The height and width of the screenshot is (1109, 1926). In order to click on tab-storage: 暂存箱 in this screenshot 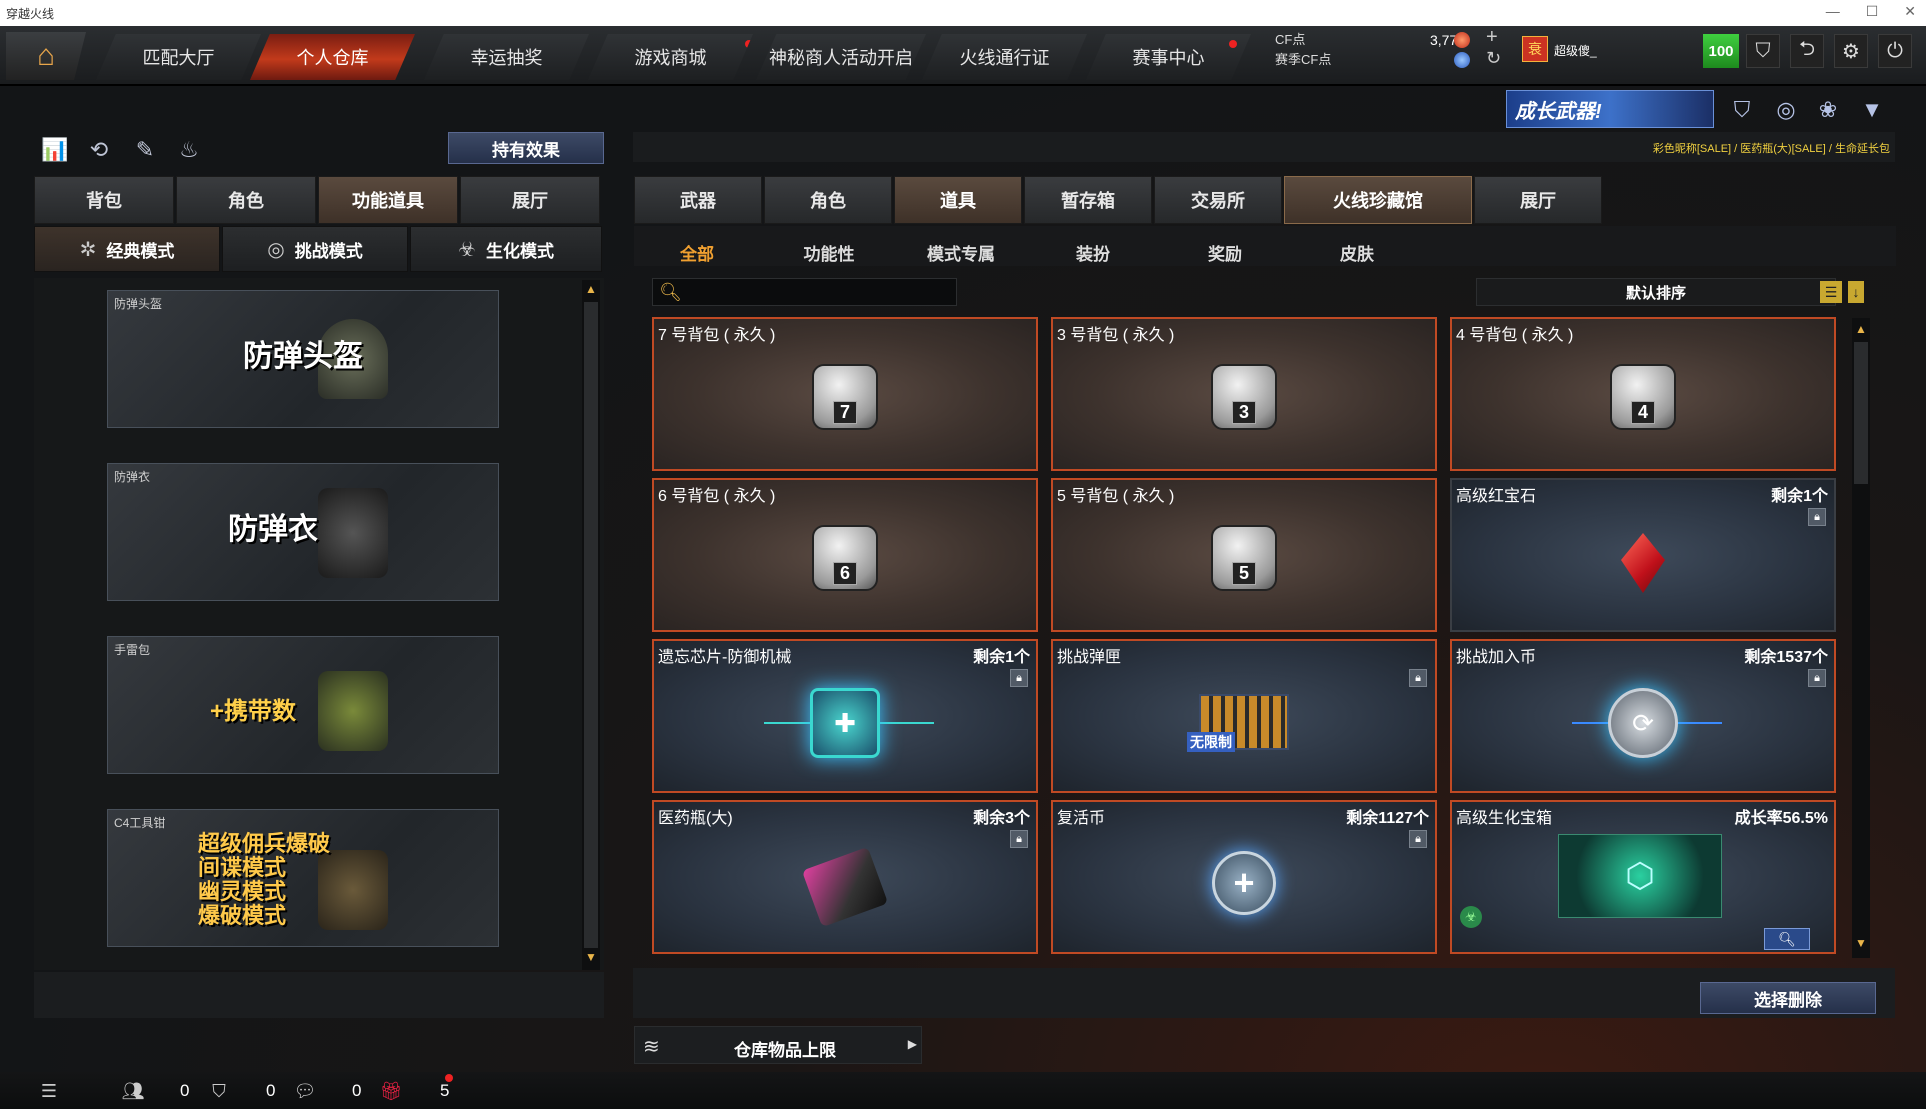, I will do `click(1088, 200)`.